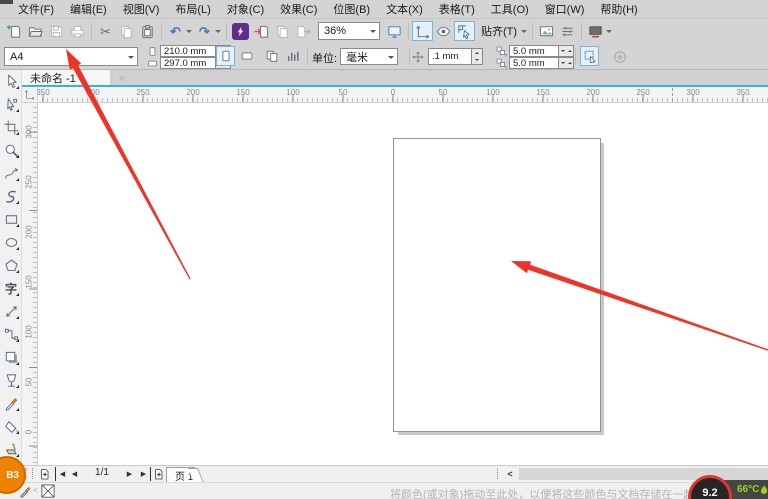  Describe the element at coordinates (105, 31) in the screenshot. I see `cut-icon: ✂` at that location.